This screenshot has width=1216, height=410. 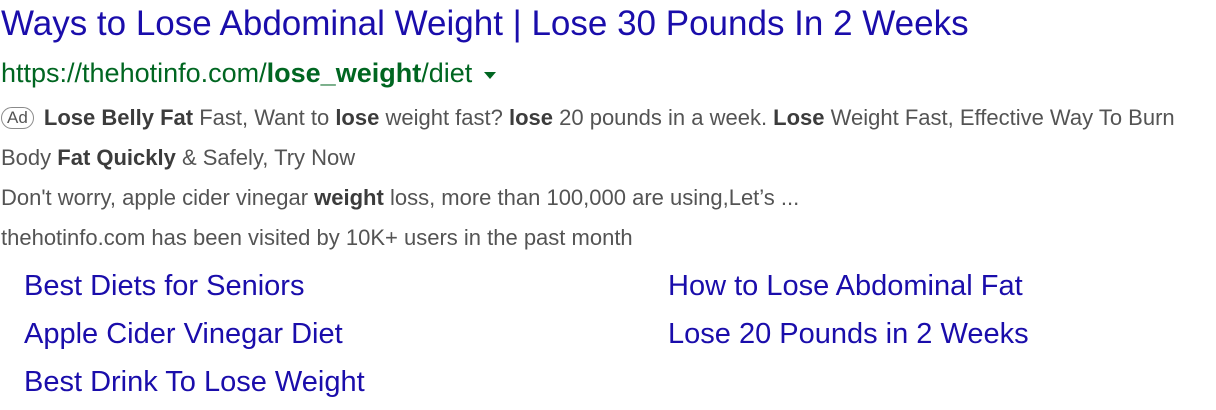 I want to click on desc-seg: weight fast?, so click(x=444, y=117).